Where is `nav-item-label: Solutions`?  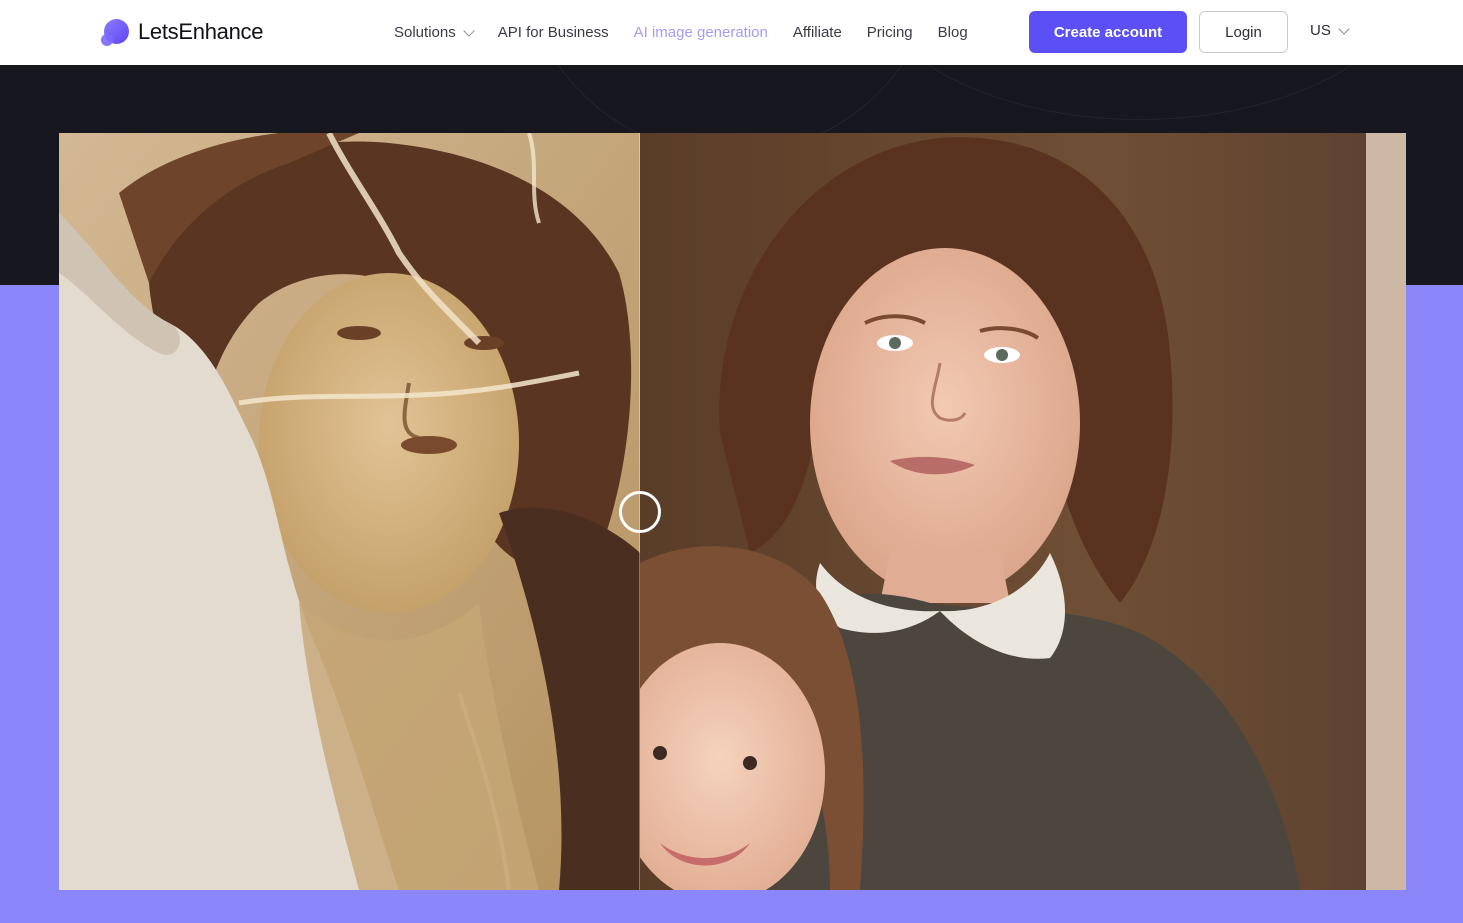
nav-item-label: Solutions is located at coordinates (425, 32).